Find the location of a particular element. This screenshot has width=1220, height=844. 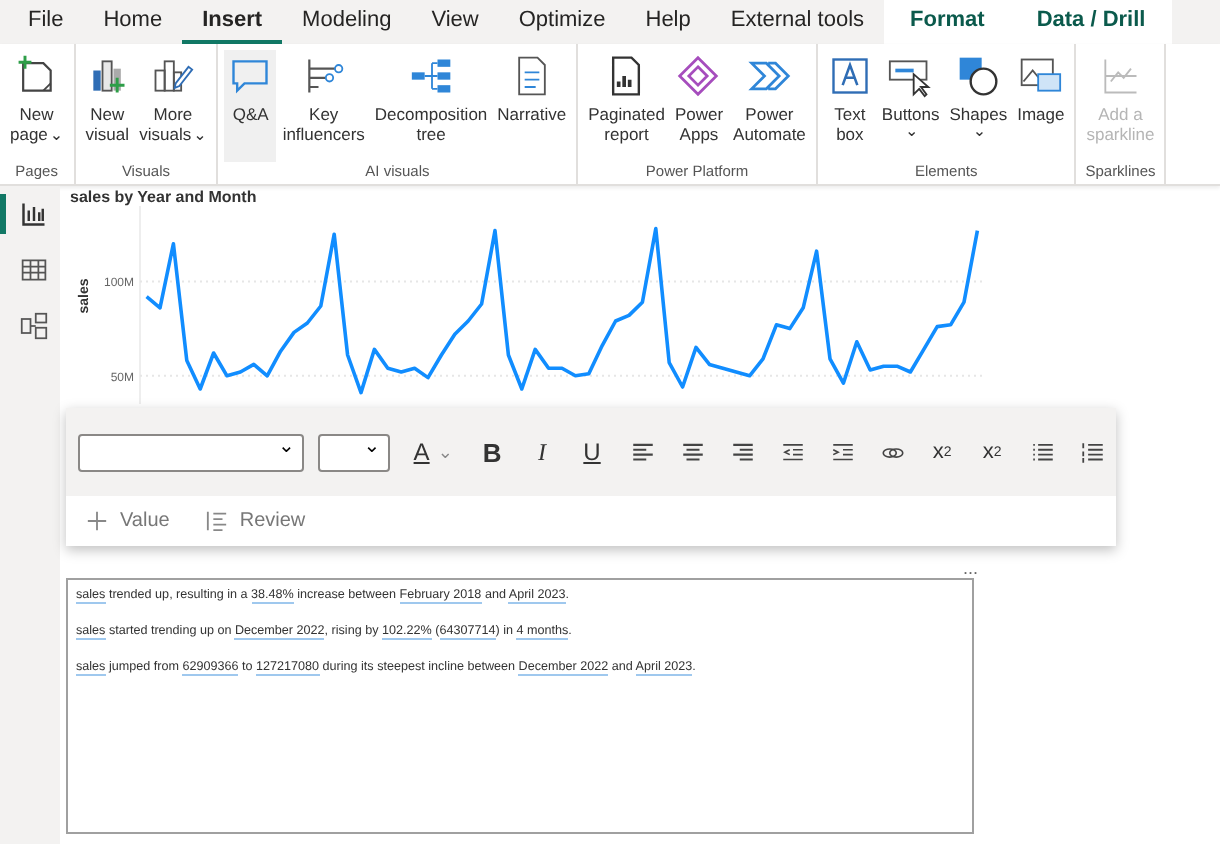

ribbon-button: Power Apps is located at coordinates (699, 106).